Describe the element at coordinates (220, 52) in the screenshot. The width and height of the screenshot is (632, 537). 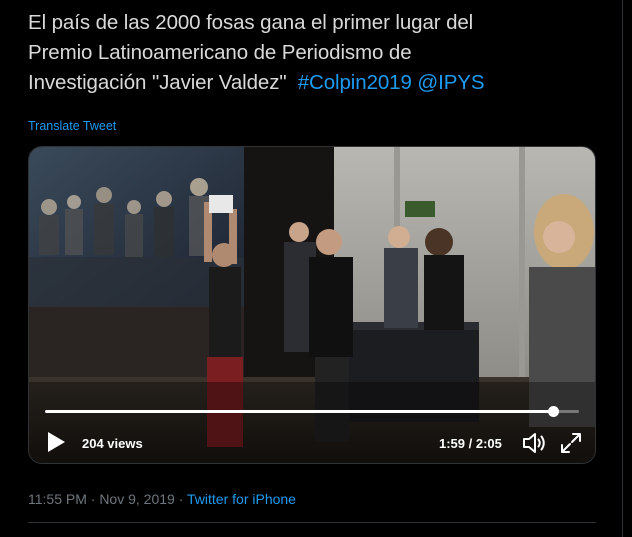
I see `tweet-text-line-2: Premio Latinoamericano de Periodismo de` at that location.